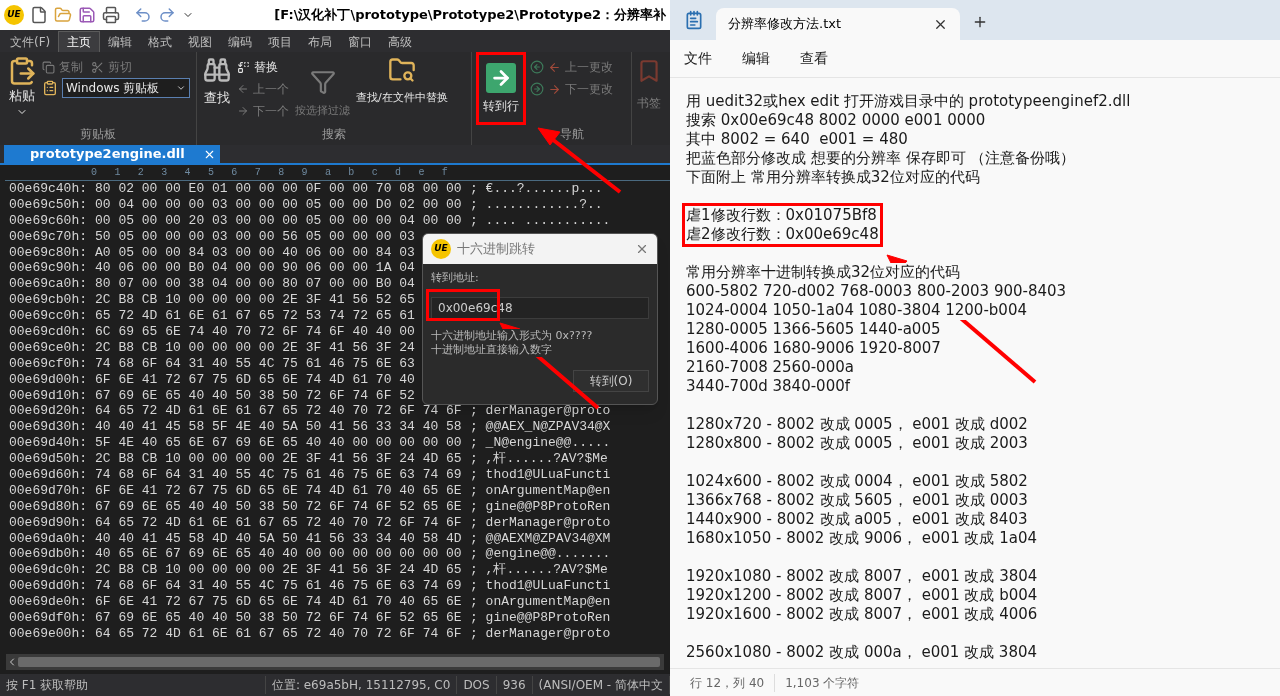  What do you see at coordinates (255, 236) in the screenshot?
I see `hex-bytes: 50 05 00 00 00 03 00 00 56 05 00 00 00 03` at bounding box center [255, 236].